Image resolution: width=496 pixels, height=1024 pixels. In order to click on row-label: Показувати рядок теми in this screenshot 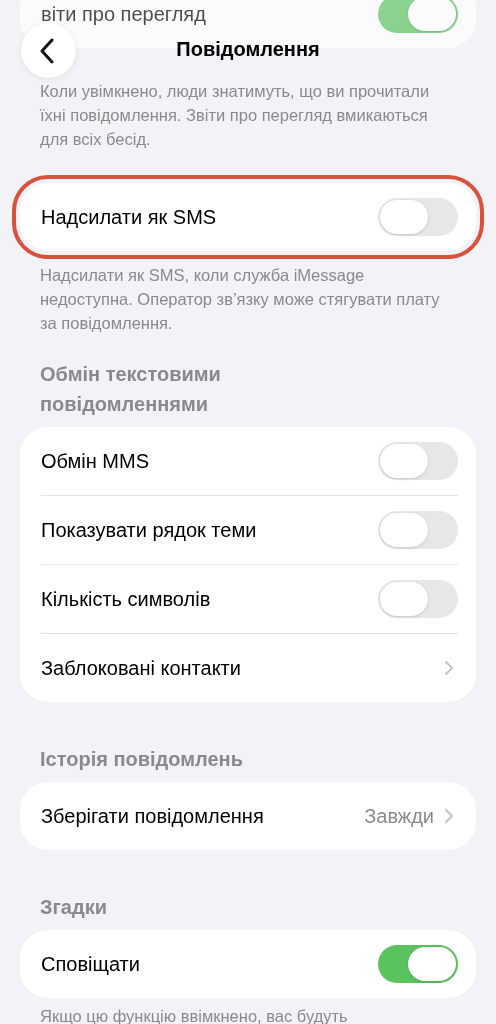, I will do `click(149, 530)`.